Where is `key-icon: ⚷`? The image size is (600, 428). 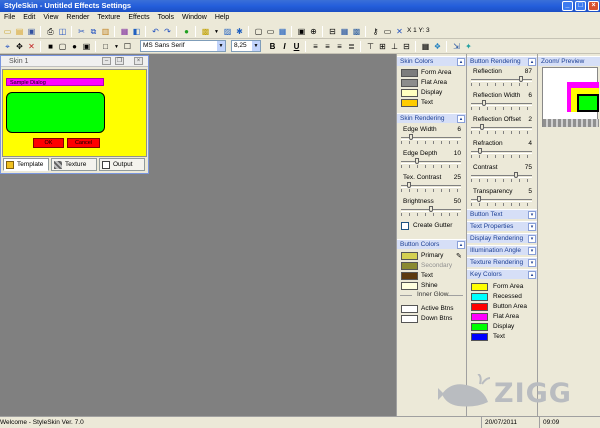
key-icon: ⚷ is located at coordinates (375, 31).